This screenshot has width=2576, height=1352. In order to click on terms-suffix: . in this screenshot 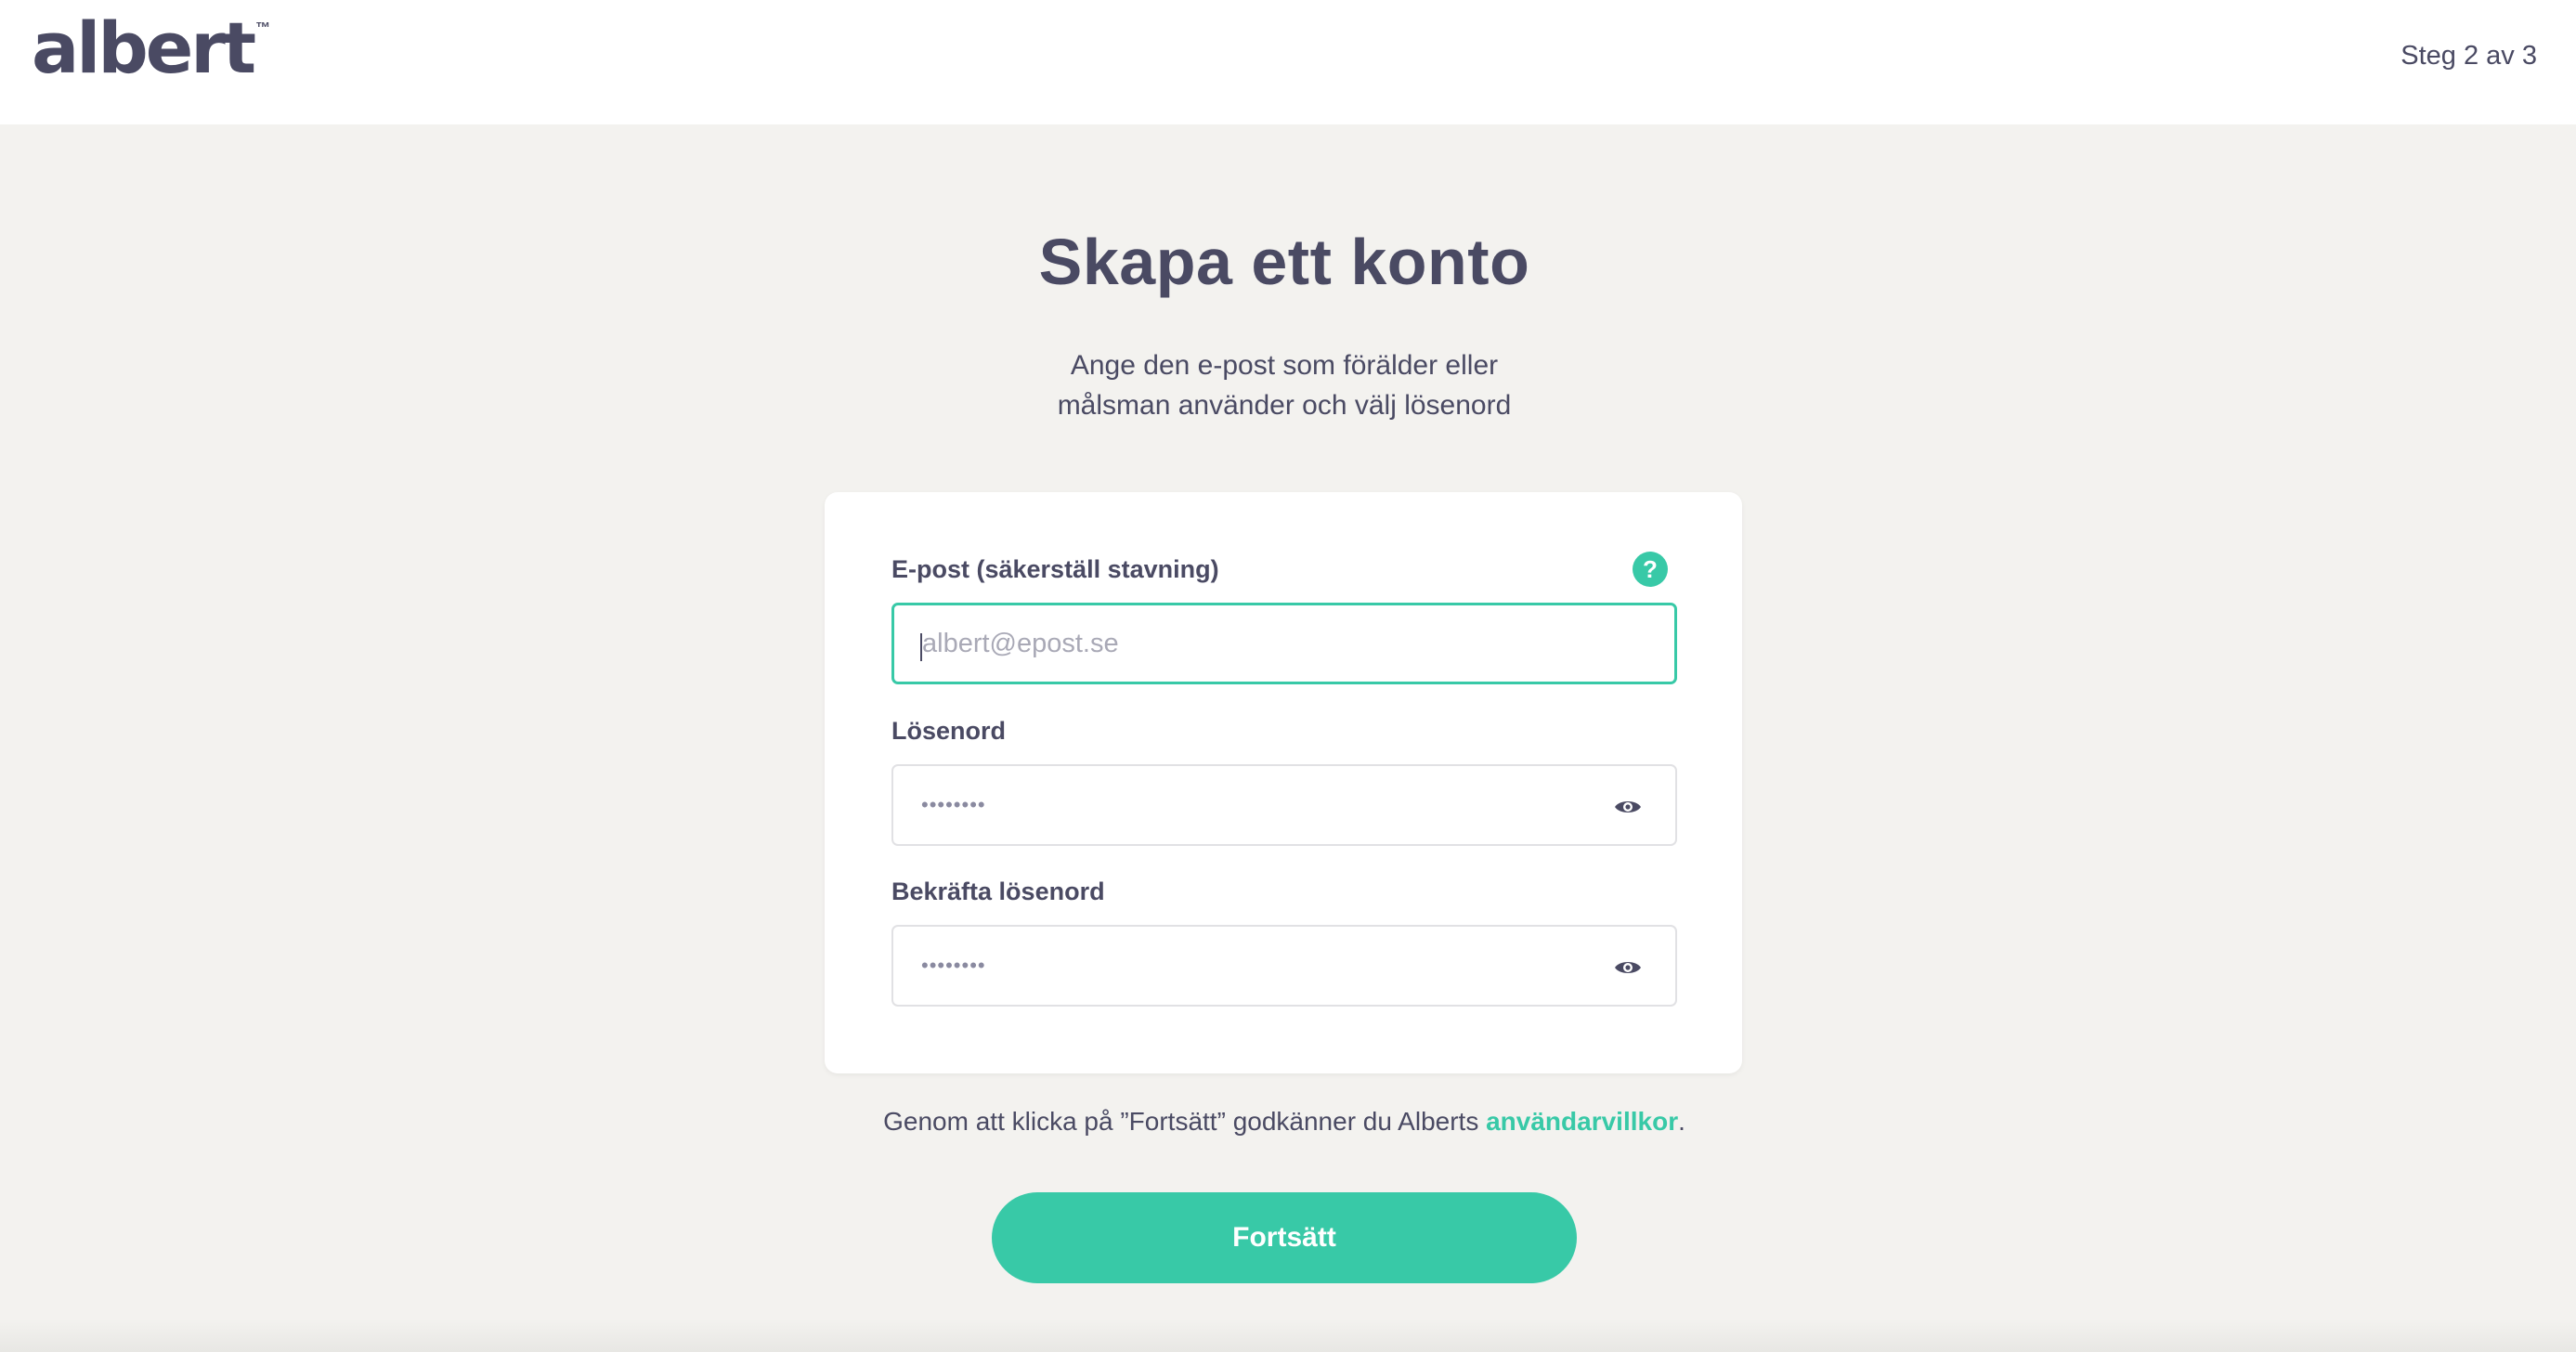, I will do `click(1682, 1121)`.